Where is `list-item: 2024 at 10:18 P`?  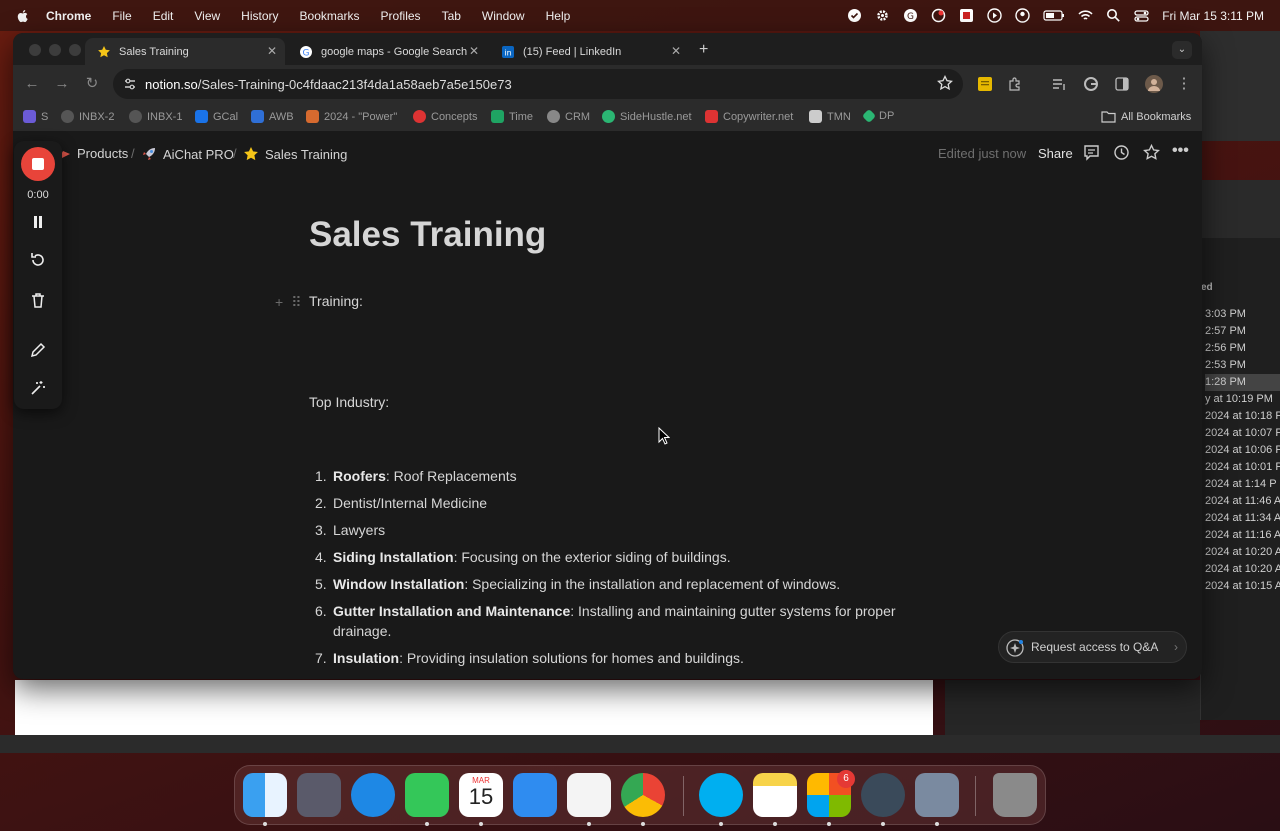 list-item: 2024 at 10:18 P is located at coordinates (1242, 416).